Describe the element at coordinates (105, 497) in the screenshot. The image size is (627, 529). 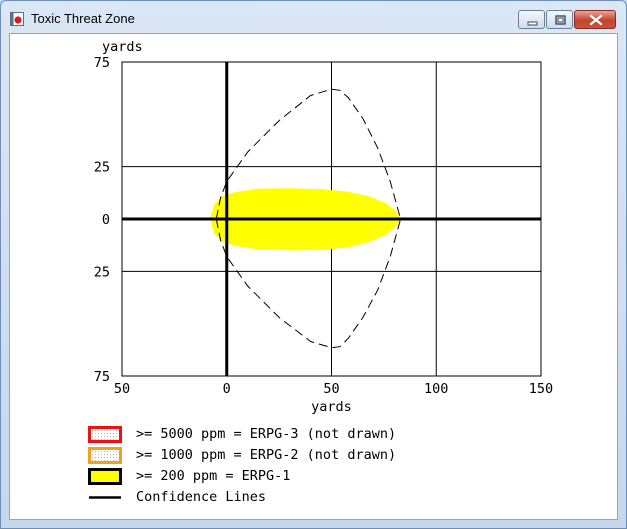
I see `confidence-line-swatch` at that location.